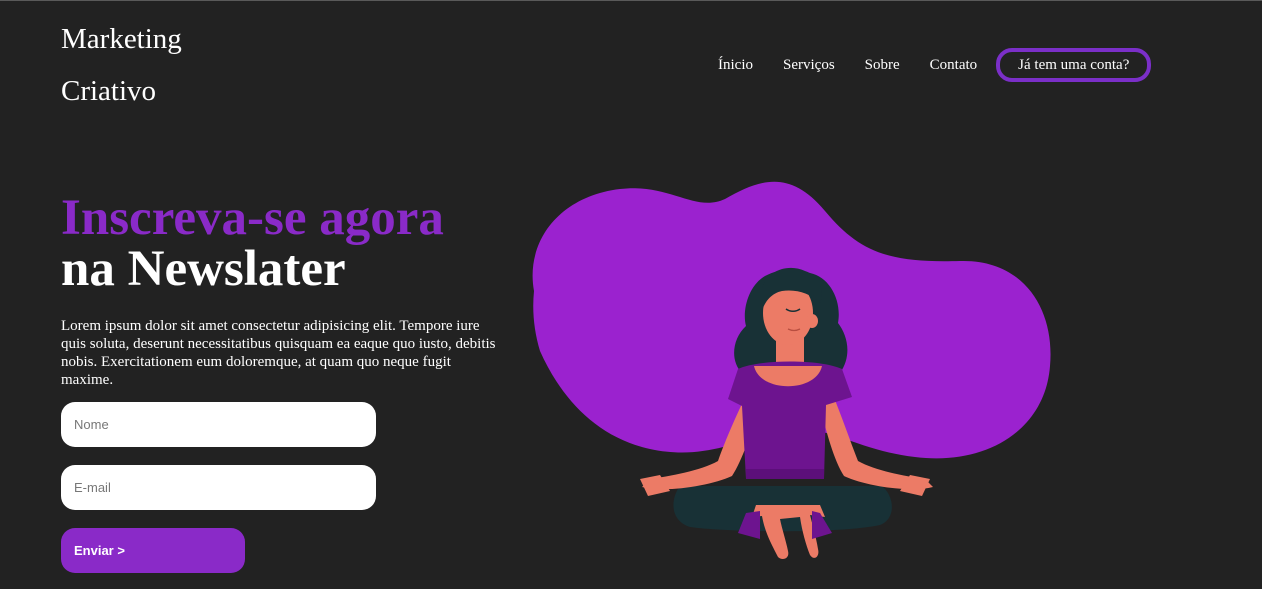 The height and width of the screenshot is (589, 1262). What do you see at coordinates (218, 487) in the screenshot?
I see `email-input` at bounding box center [218, 487].